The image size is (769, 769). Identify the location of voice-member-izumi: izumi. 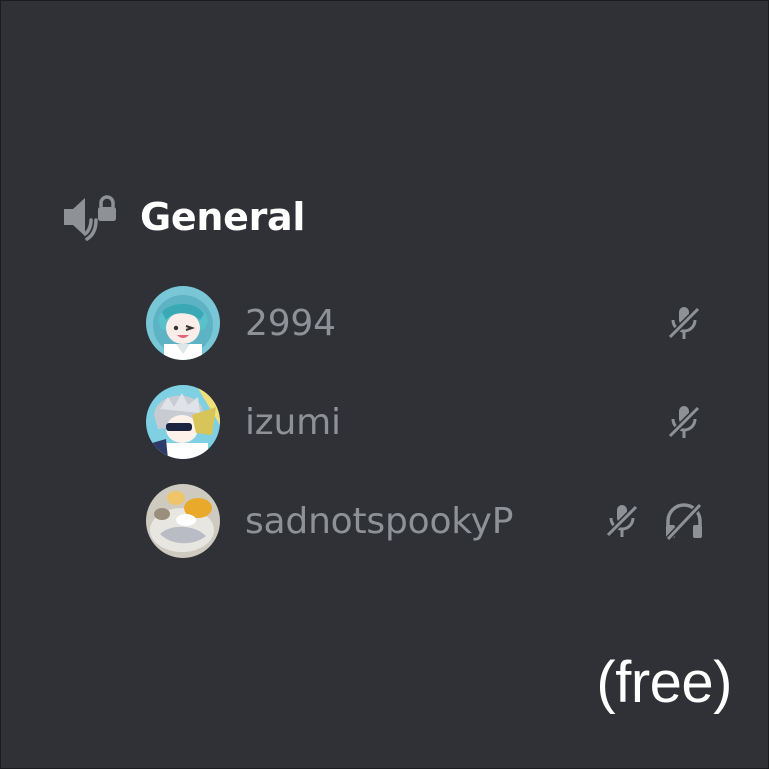
(426, 422).